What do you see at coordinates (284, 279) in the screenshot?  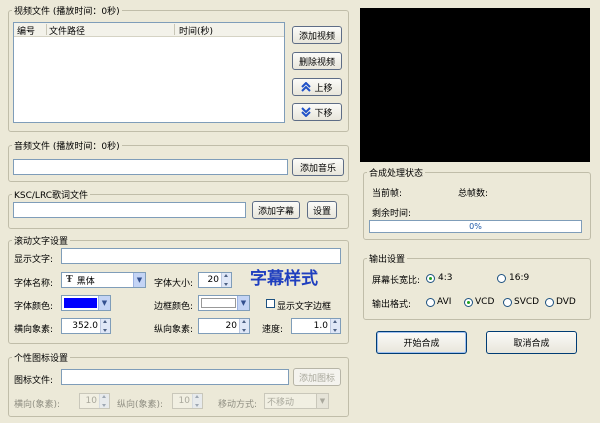 I see `subtitle-style-preview: 字幕样式` at bounding box center [284, 279].